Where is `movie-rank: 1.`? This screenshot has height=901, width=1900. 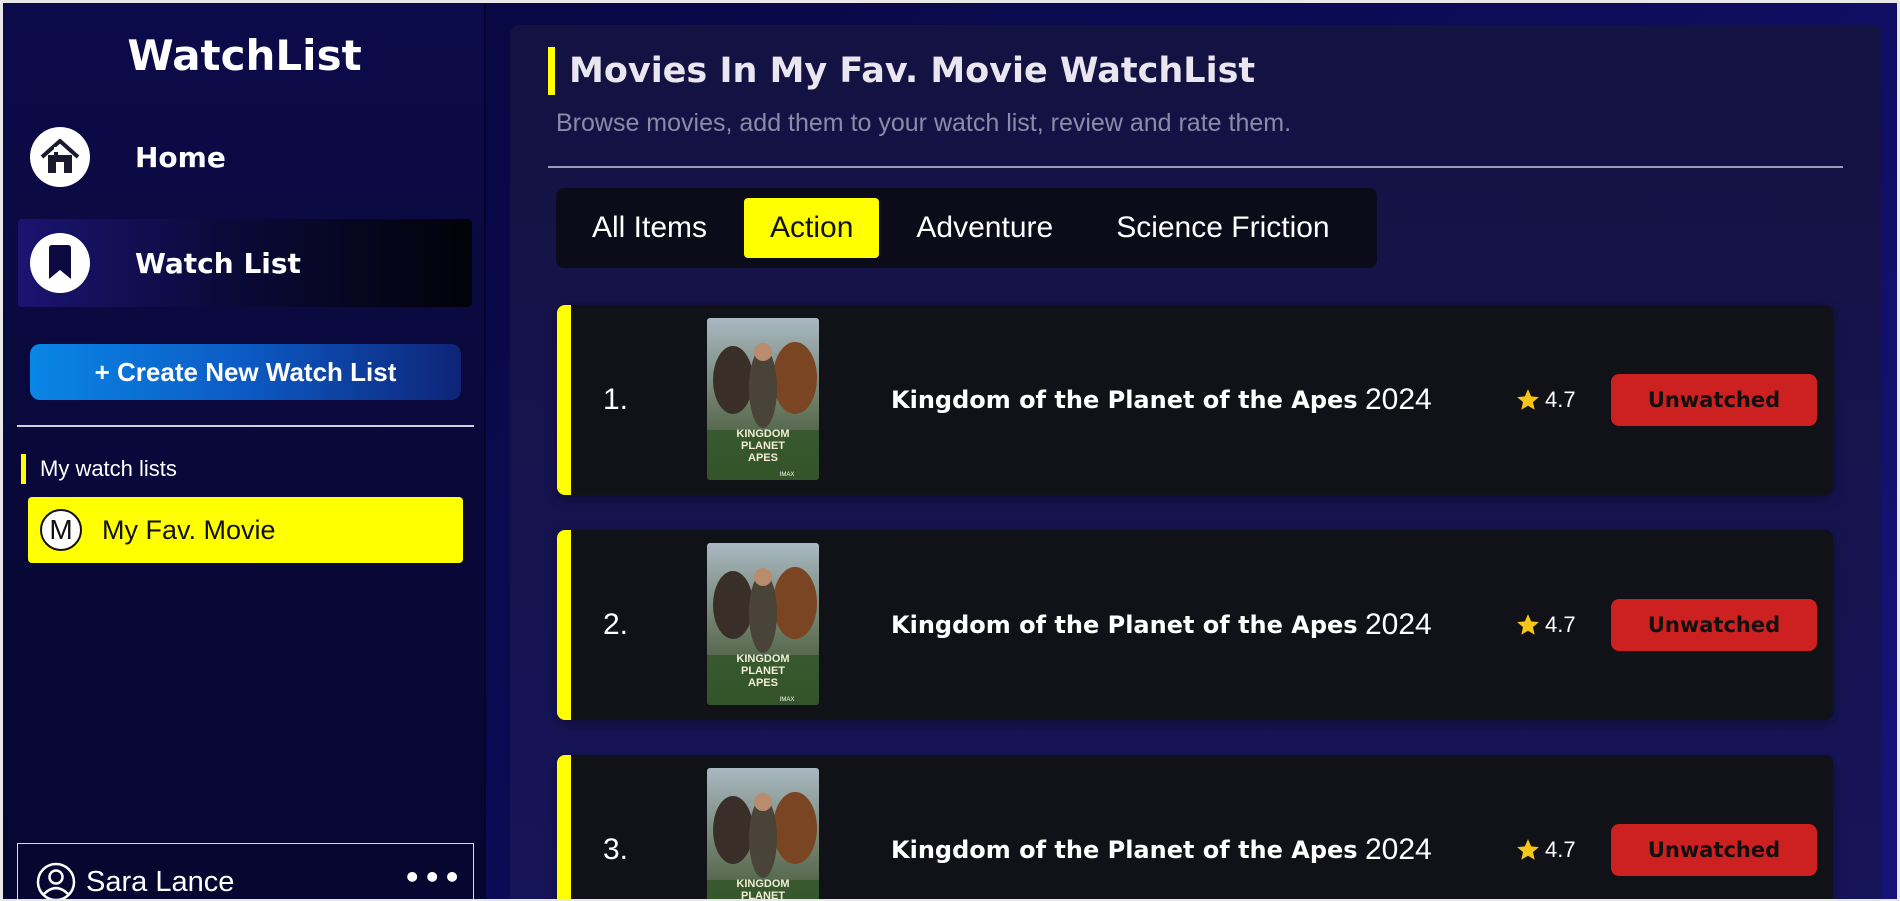
movie-rank: 1. is located at coordinates (616, 399).